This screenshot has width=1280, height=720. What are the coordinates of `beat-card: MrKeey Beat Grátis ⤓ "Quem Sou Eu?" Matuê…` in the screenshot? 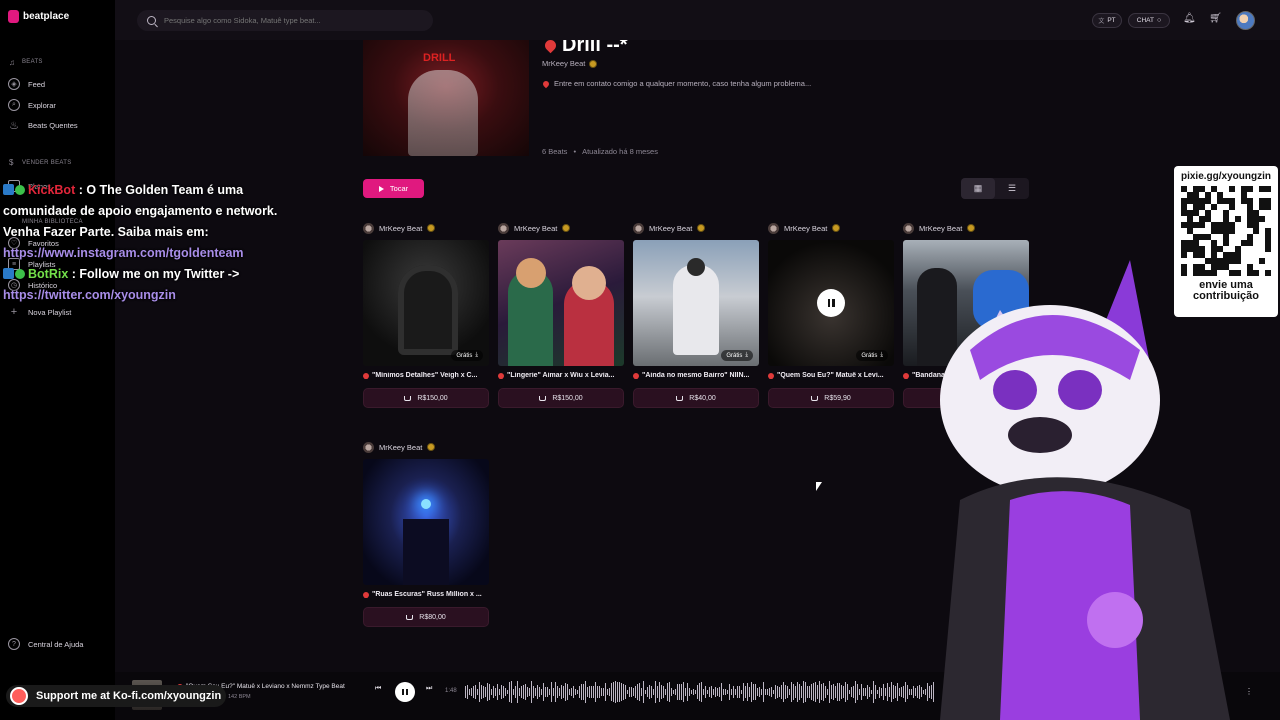 It's located at (831, 314).